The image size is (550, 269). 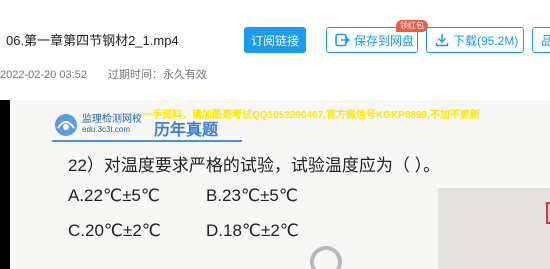 What do you see at coordinates (252, 230) in the screenshot?
I see `option-d: D.18℃±2℃` at bounding box center [252, 230].